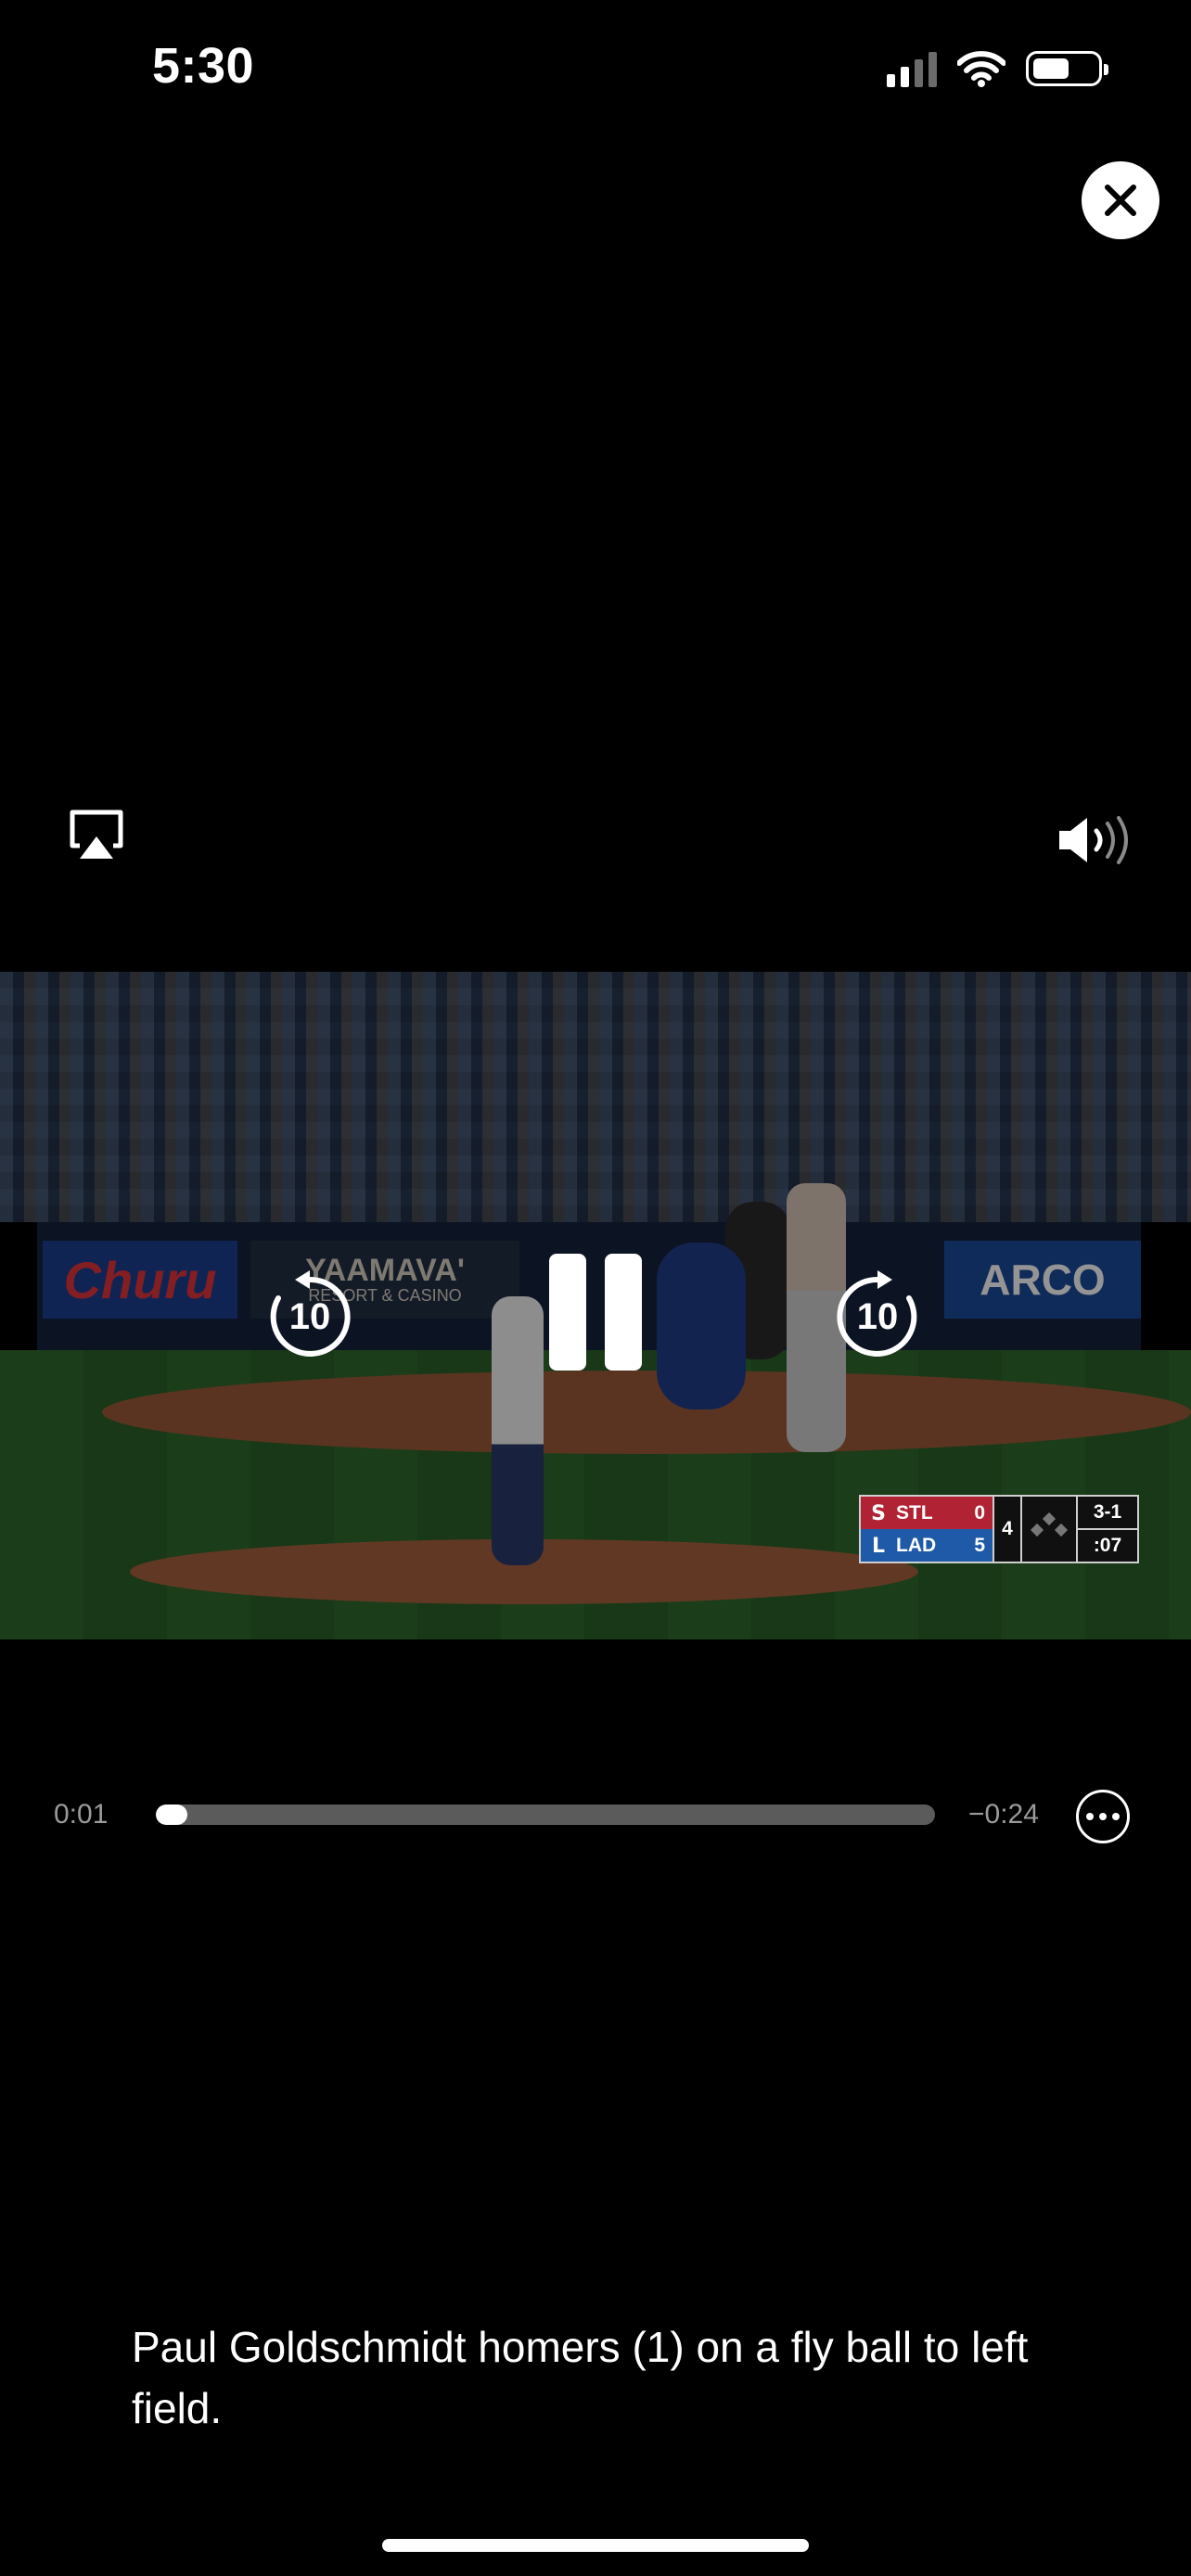 The image size is (1191, 2576). I want to click on volume-icon, so click(1093, 840).